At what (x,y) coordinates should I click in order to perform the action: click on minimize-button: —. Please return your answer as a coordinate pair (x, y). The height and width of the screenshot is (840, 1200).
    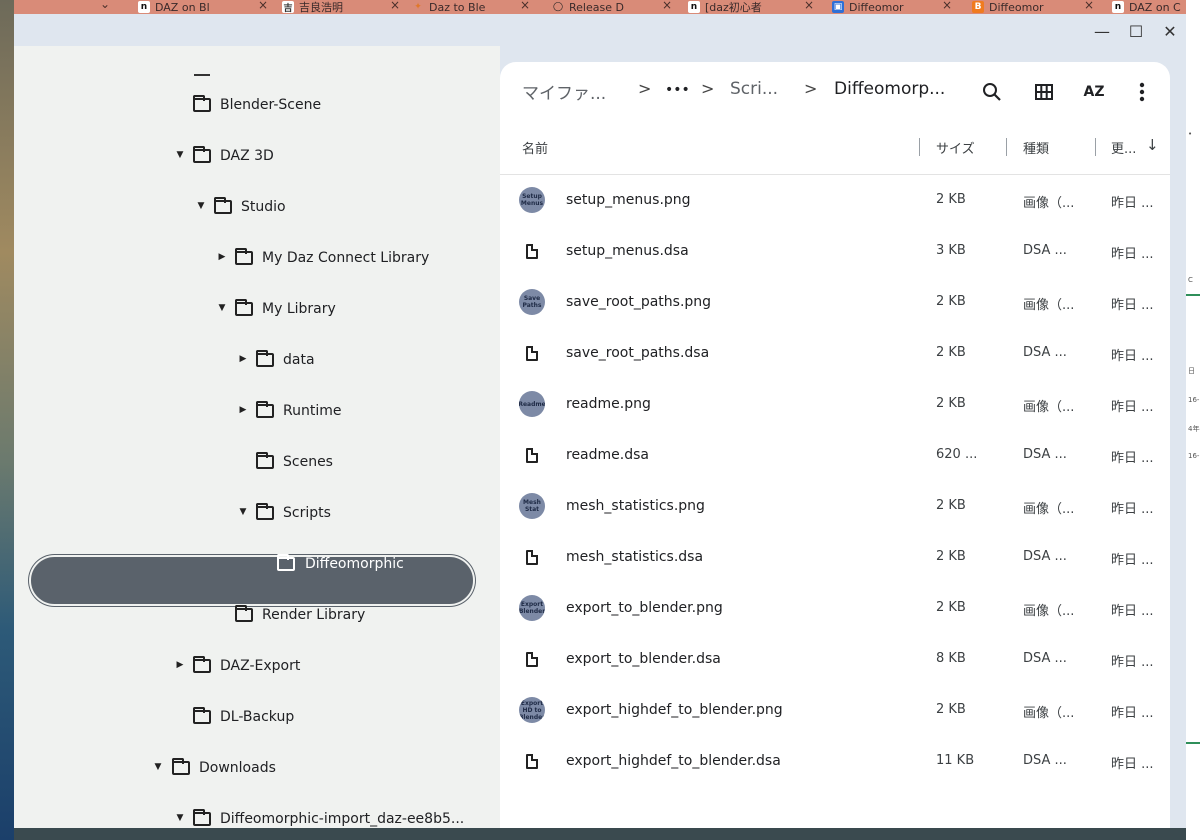
    Looking at the image, I should click on (1102, 31).